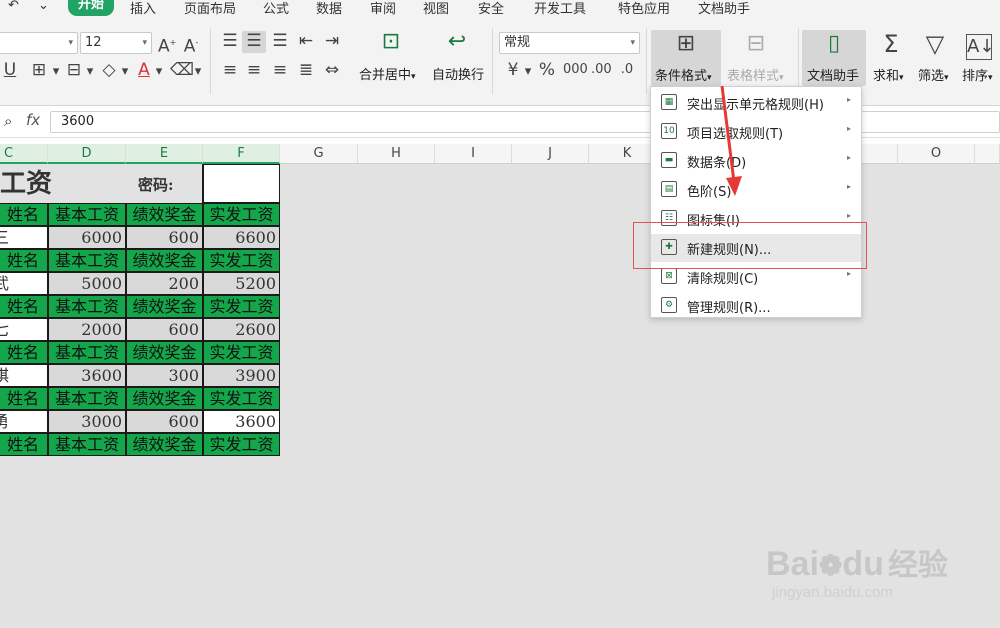 The image size is (1000, 628). I want to click on align-bottom-icon: ☰, so click(280, 41).